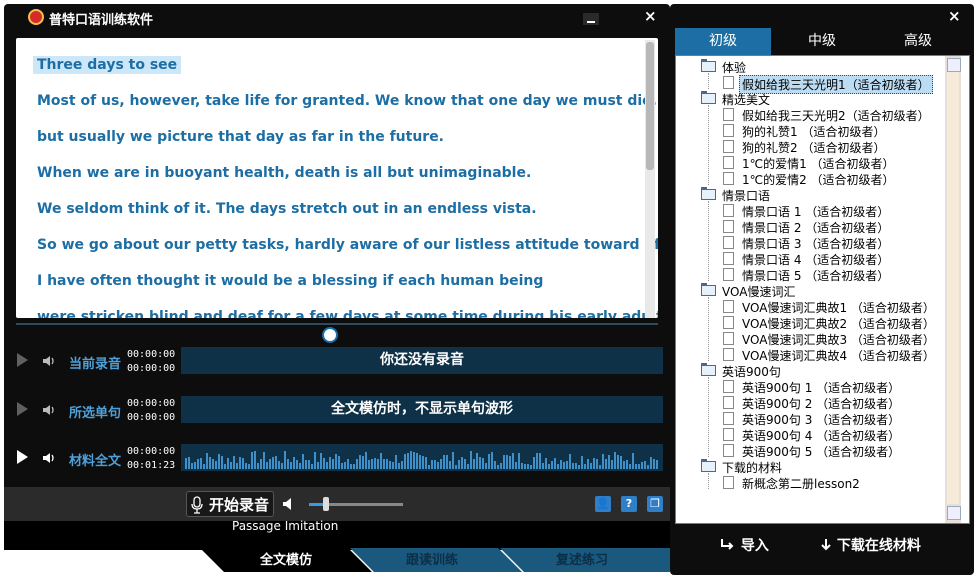 Image resolution: width=978 pixels, height=579 pixels. Describe the element at coordinates (801, 483) in the screenshot. I see `tree-item: 新概念第二册lesson2` at that location.